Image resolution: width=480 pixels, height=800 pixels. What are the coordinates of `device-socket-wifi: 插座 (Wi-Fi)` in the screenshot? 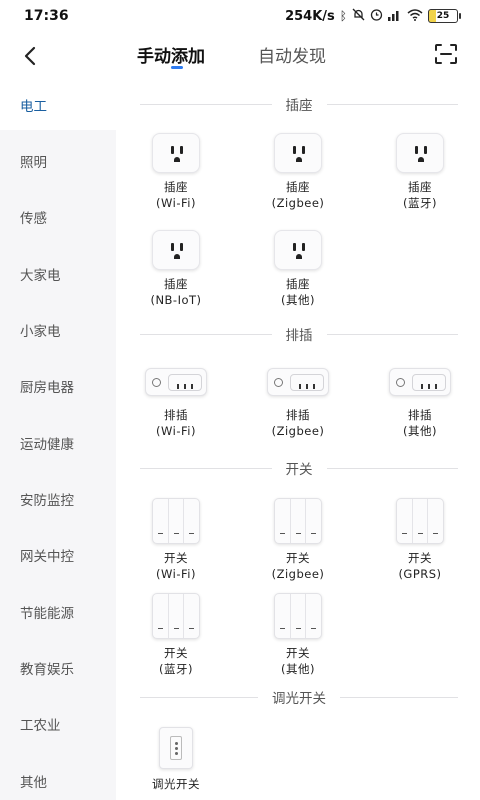 It's located at (176, 171).